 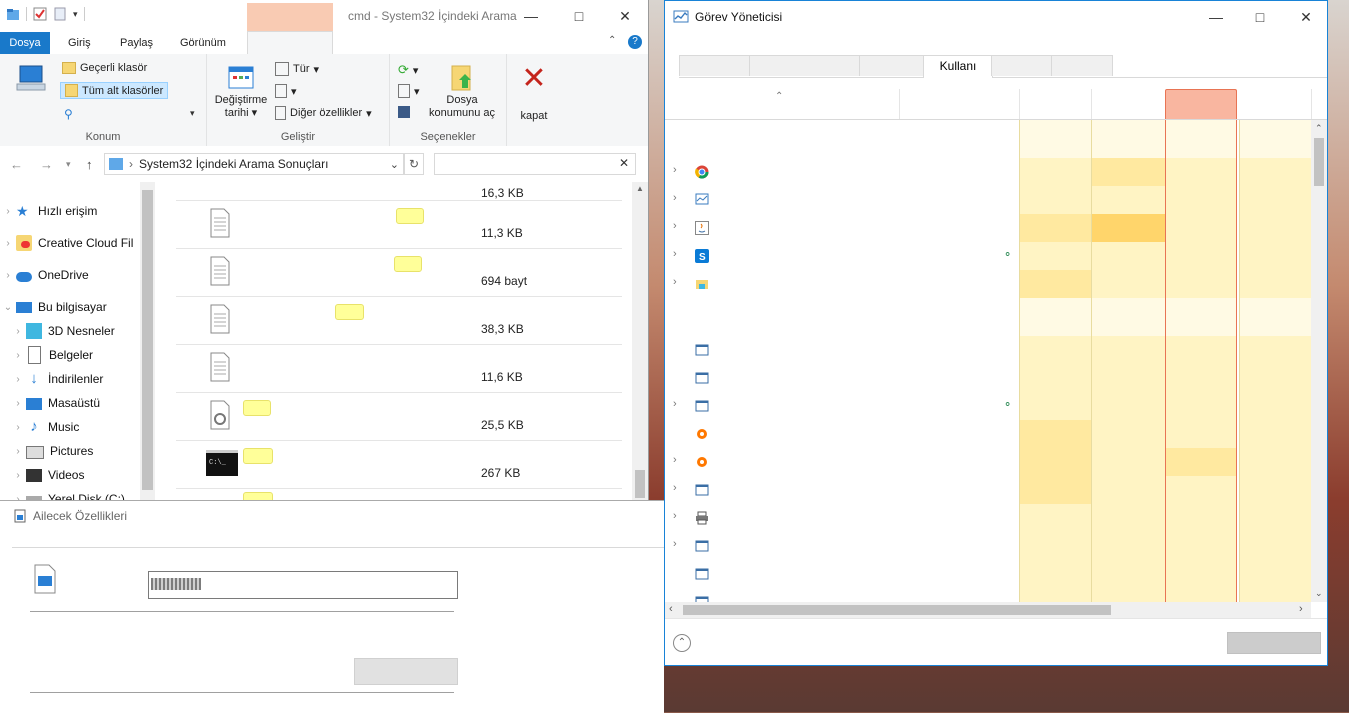 I want to click on file-list-scrollbar-thumb, so click(x=640, y=484).